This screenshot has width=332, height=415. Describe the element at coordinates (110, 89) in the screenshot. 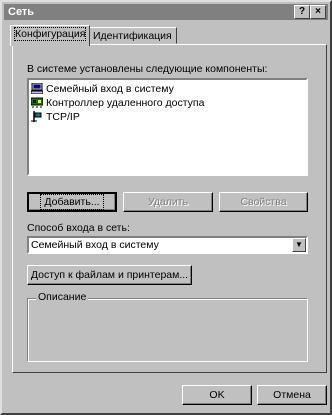

I see `list-item-label: Семейный вход в систему` at that location.